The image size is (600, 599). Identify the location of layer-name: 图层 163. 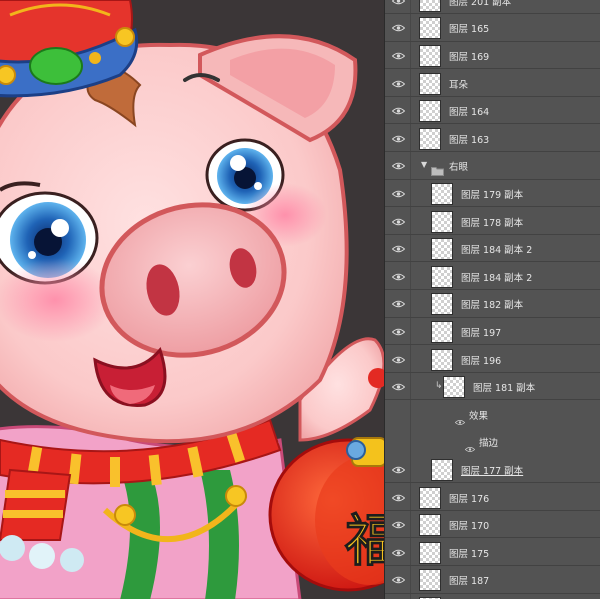
(469, 140).